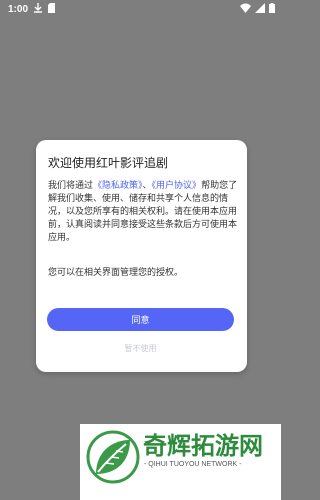 Image resolution: width=320 pixels, height=500 pixels. What do you see at coordinates (113, 457) in the screenshot?
I see `leaf-logo-icon` at bounding box center [113, 457].